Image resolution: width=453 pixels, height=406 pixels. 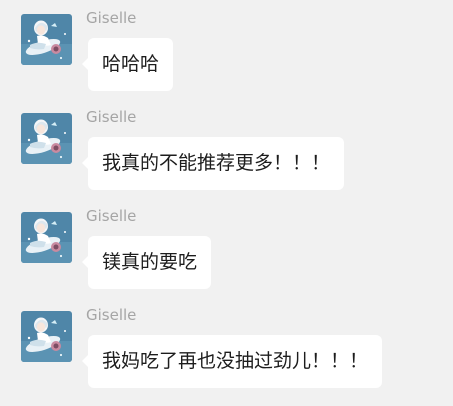 What do you see at coordinates (127, 64) in the screenshot?
I see `message-bubble: 哈哈哈` at bounding box center [127, 64].